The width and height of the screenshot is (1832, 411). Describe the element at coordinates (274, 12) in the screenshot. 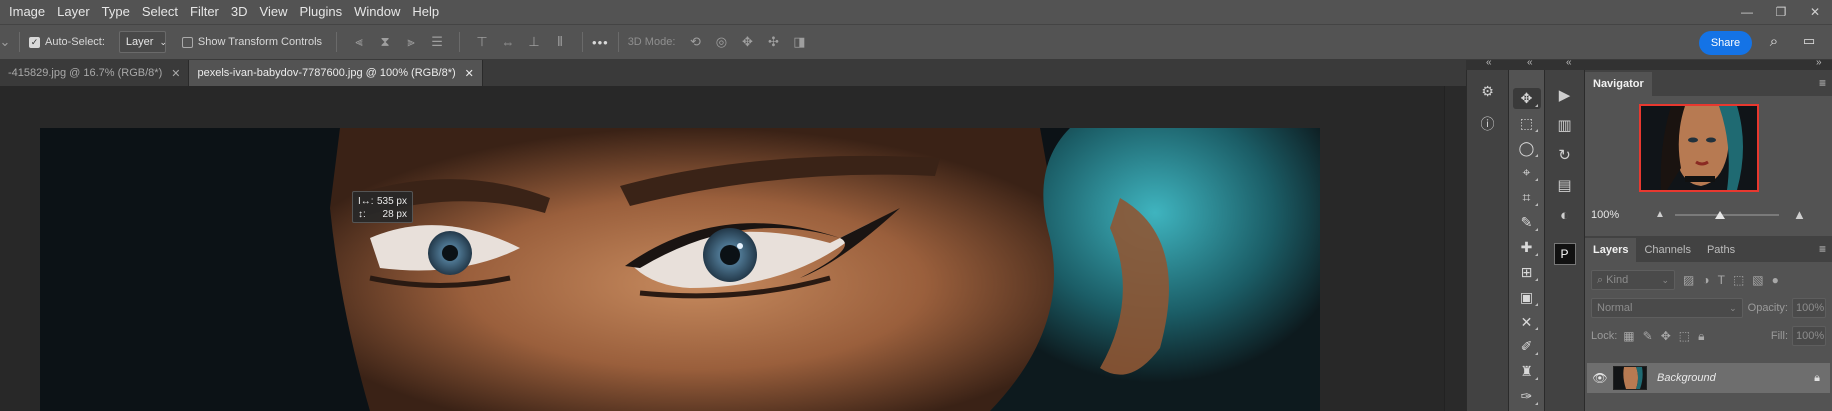

I see `menu-view: View` at that location.